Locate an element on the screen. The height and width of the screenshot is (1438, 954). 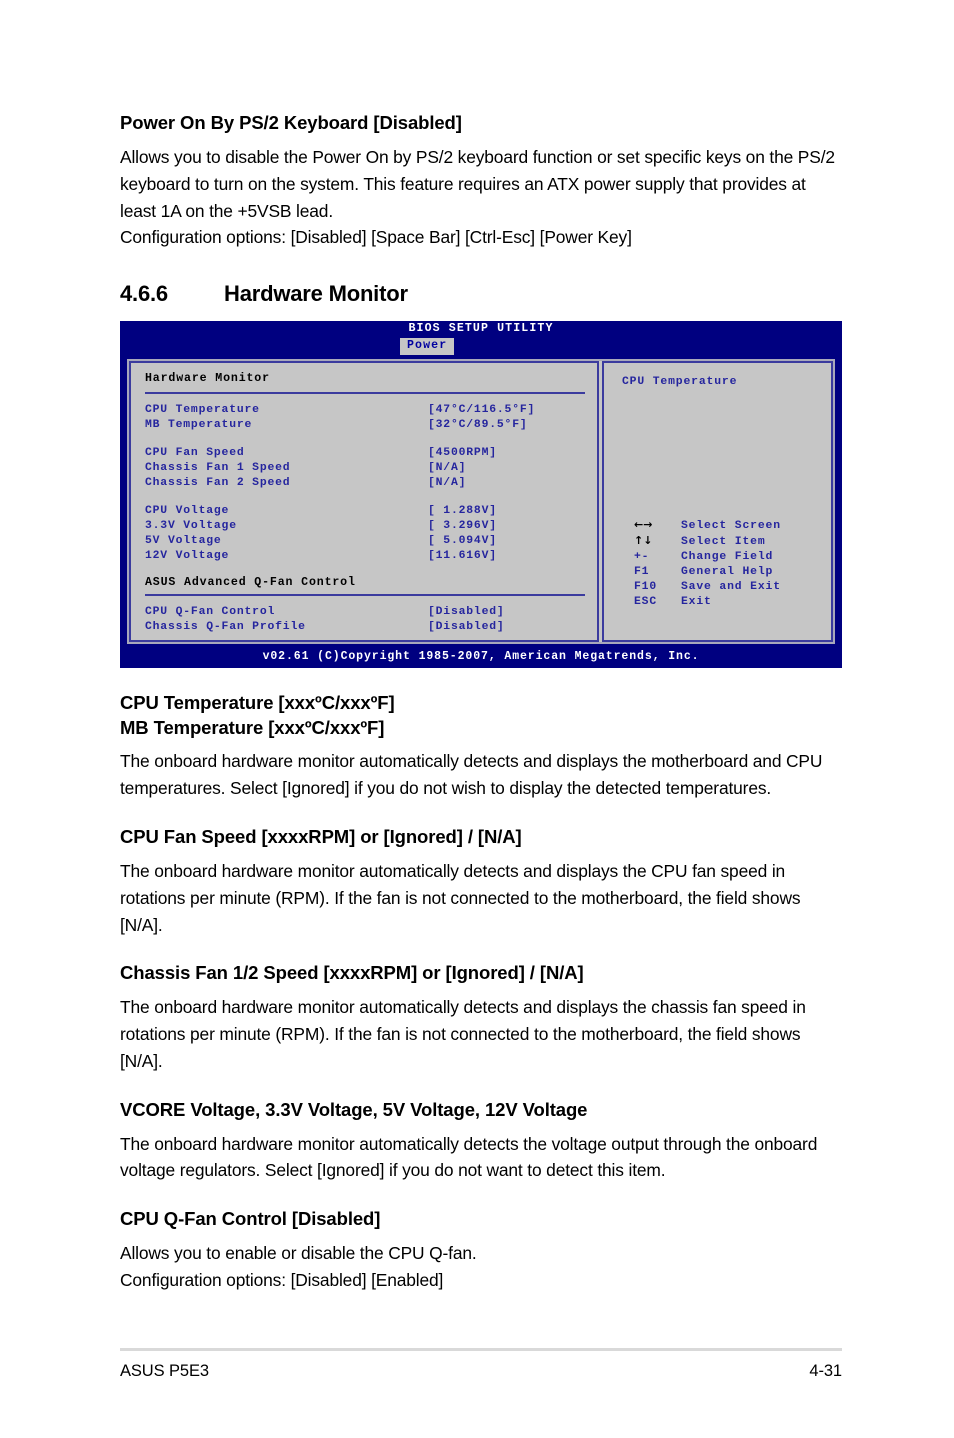
bios-titlebar: BIOS SETUP UTILITY is located at coordinates (481, 330).